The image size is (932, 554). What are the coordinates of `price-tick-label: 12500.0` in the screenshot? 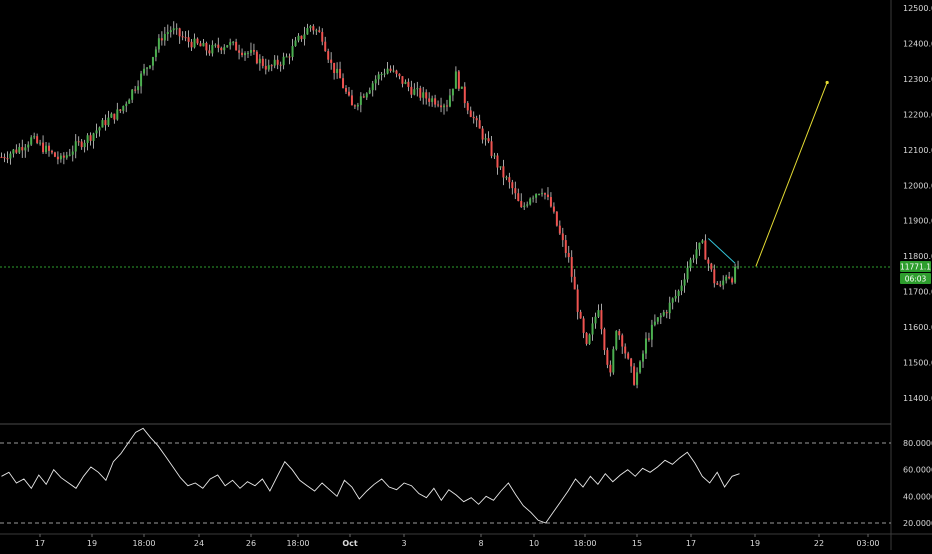 It's located at (917, 8).